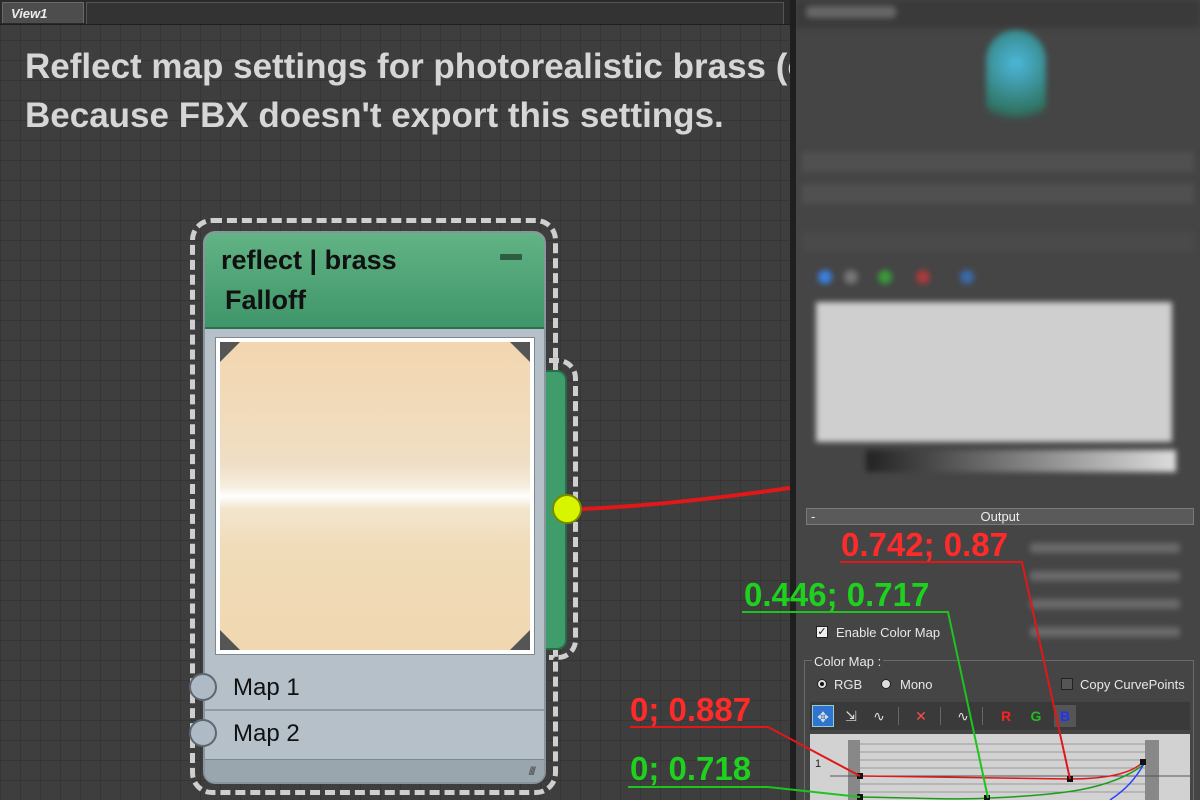  Describe the element at coordinates (837, 594) in the screenshot. I see `annotation-green-high: 0.446; 0.717` at that location.